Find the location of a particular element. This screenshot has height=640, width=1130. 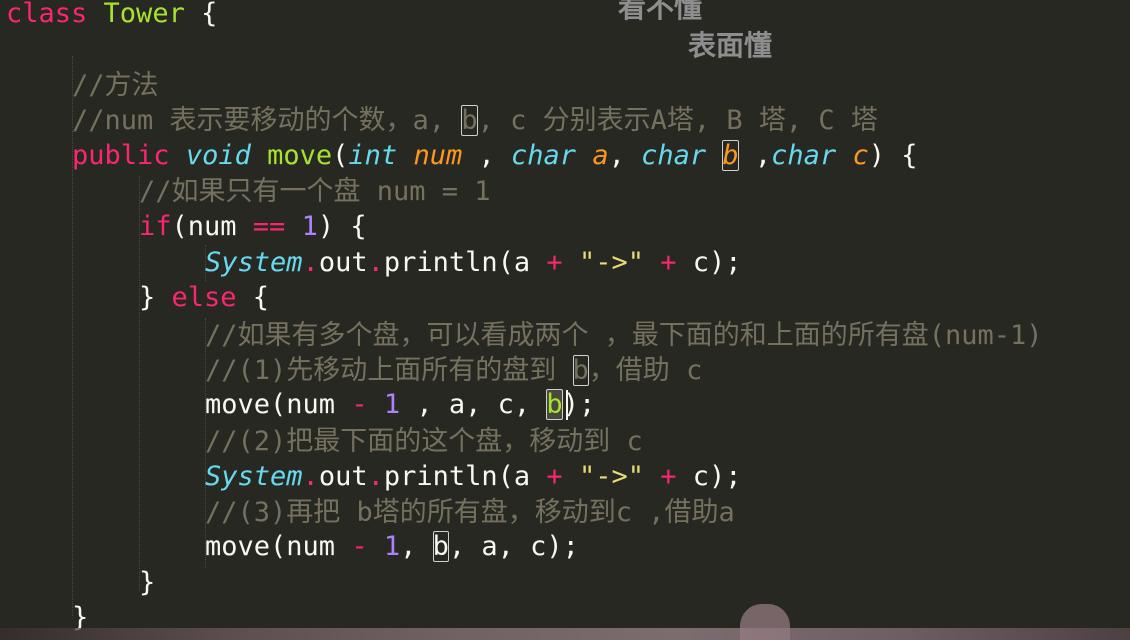

keyword-void: void is located at coordinates (218, 155).